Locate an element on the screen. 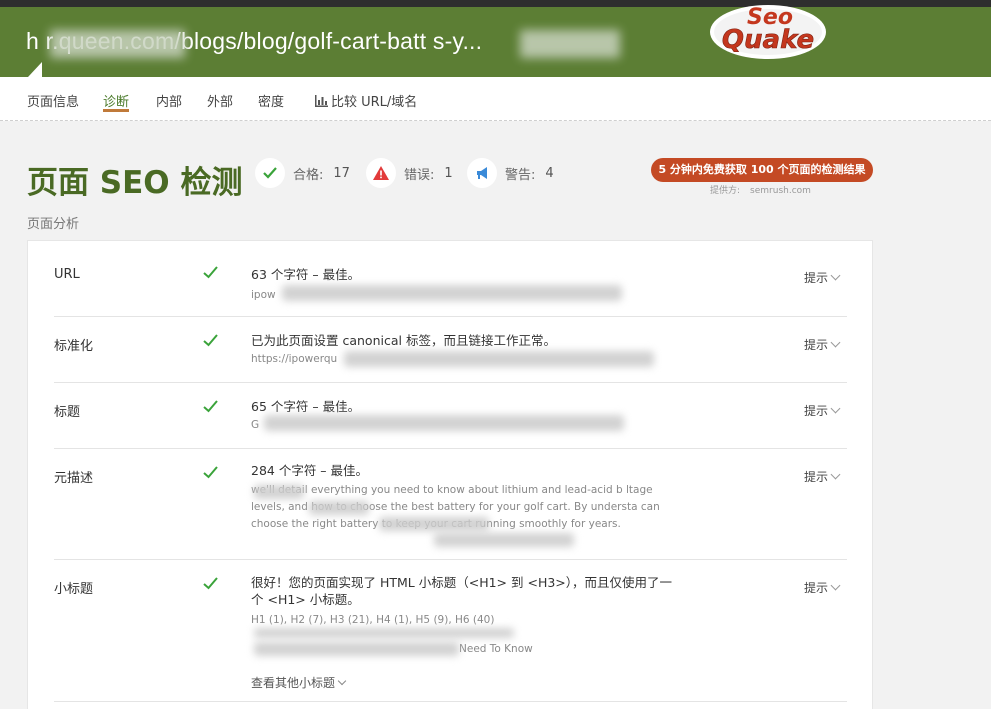 This screenshot has width=991, height=709. tab-density: 密度 is located at coordinates (271, 100).